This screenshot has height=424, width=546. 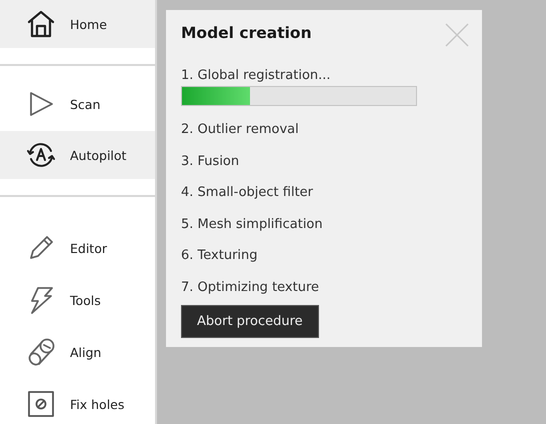 I want to click on autopilot-icon, so click(x=41, y=155).